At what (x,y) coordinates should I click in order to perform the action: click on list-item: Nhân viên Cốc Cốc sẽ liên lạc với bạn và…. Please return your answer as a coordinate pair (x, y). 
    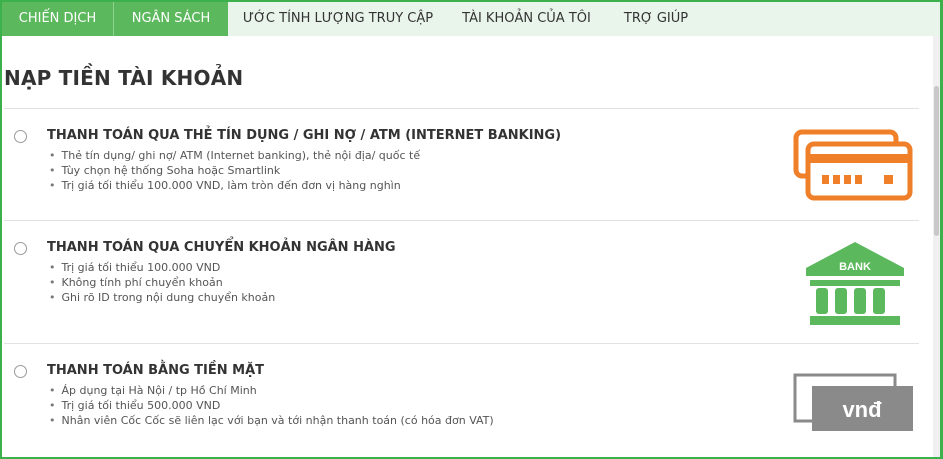
    Looking at the image, I should click on (271, 420).